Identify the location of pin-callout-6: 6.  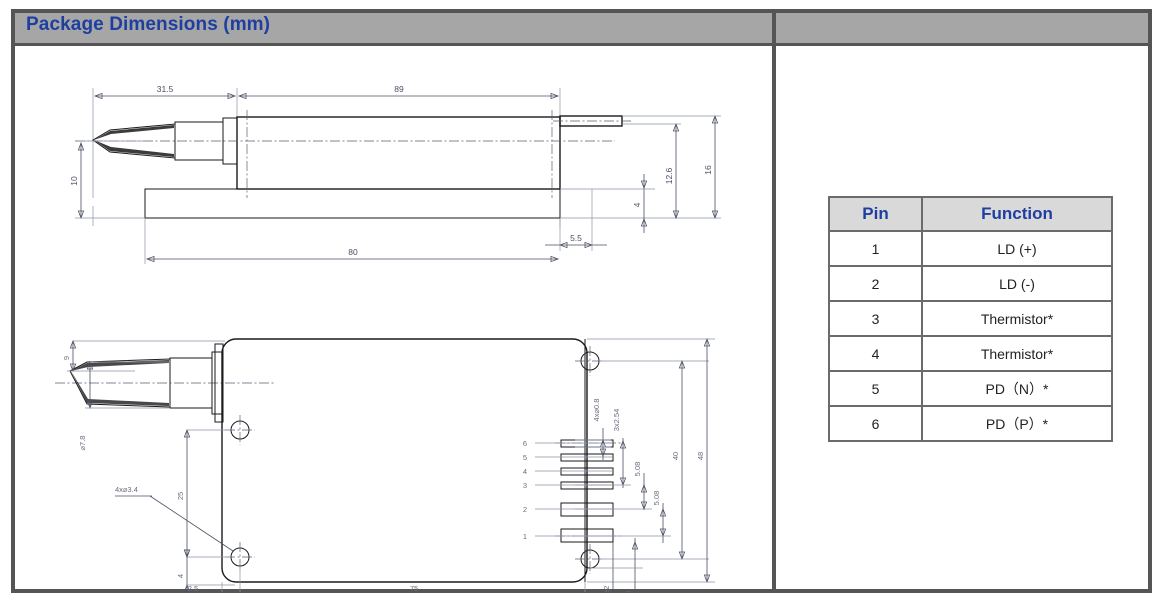
(525, 443).